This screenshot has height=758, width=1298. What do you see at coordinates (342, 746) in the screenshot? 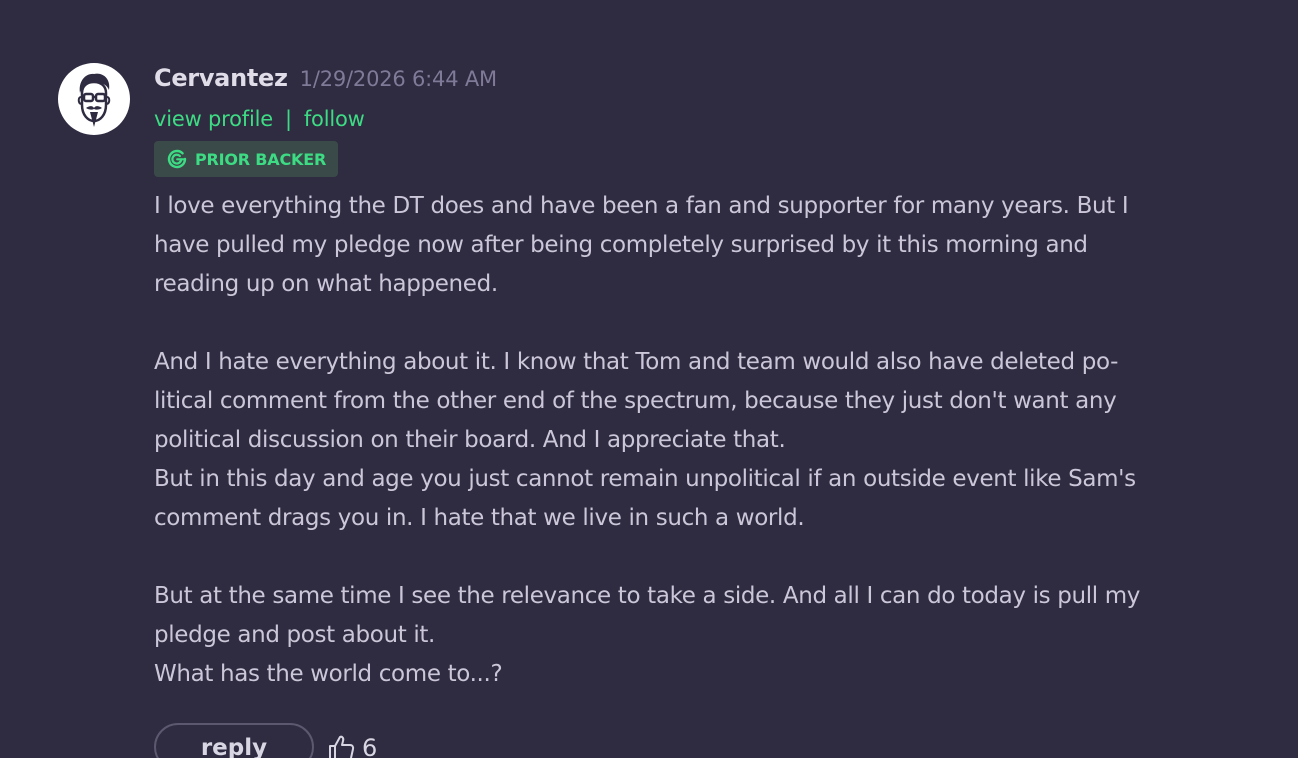
I see `thumbs-up-icon` at bounding box center [342, 746].